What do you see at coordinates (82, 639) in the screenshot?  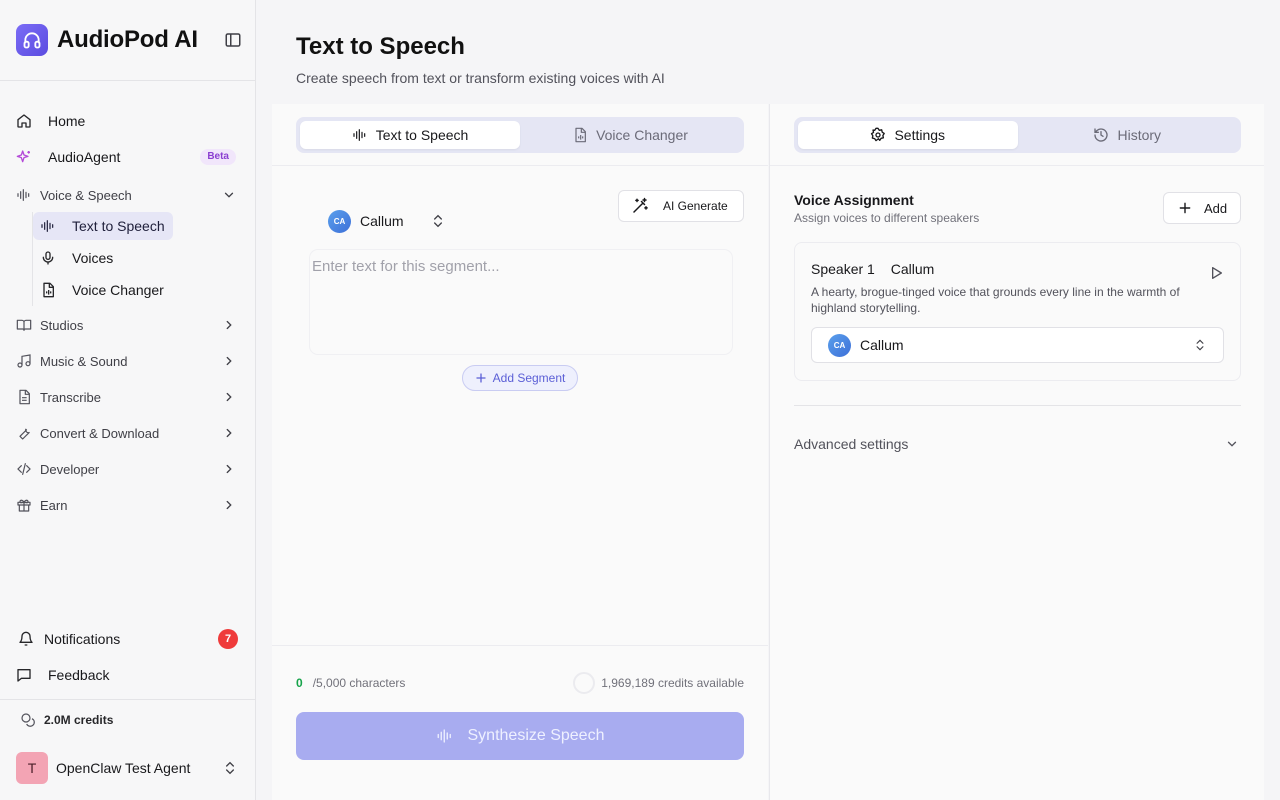 I see `notifications-label: Notifications` at bounding box center [82, 639].